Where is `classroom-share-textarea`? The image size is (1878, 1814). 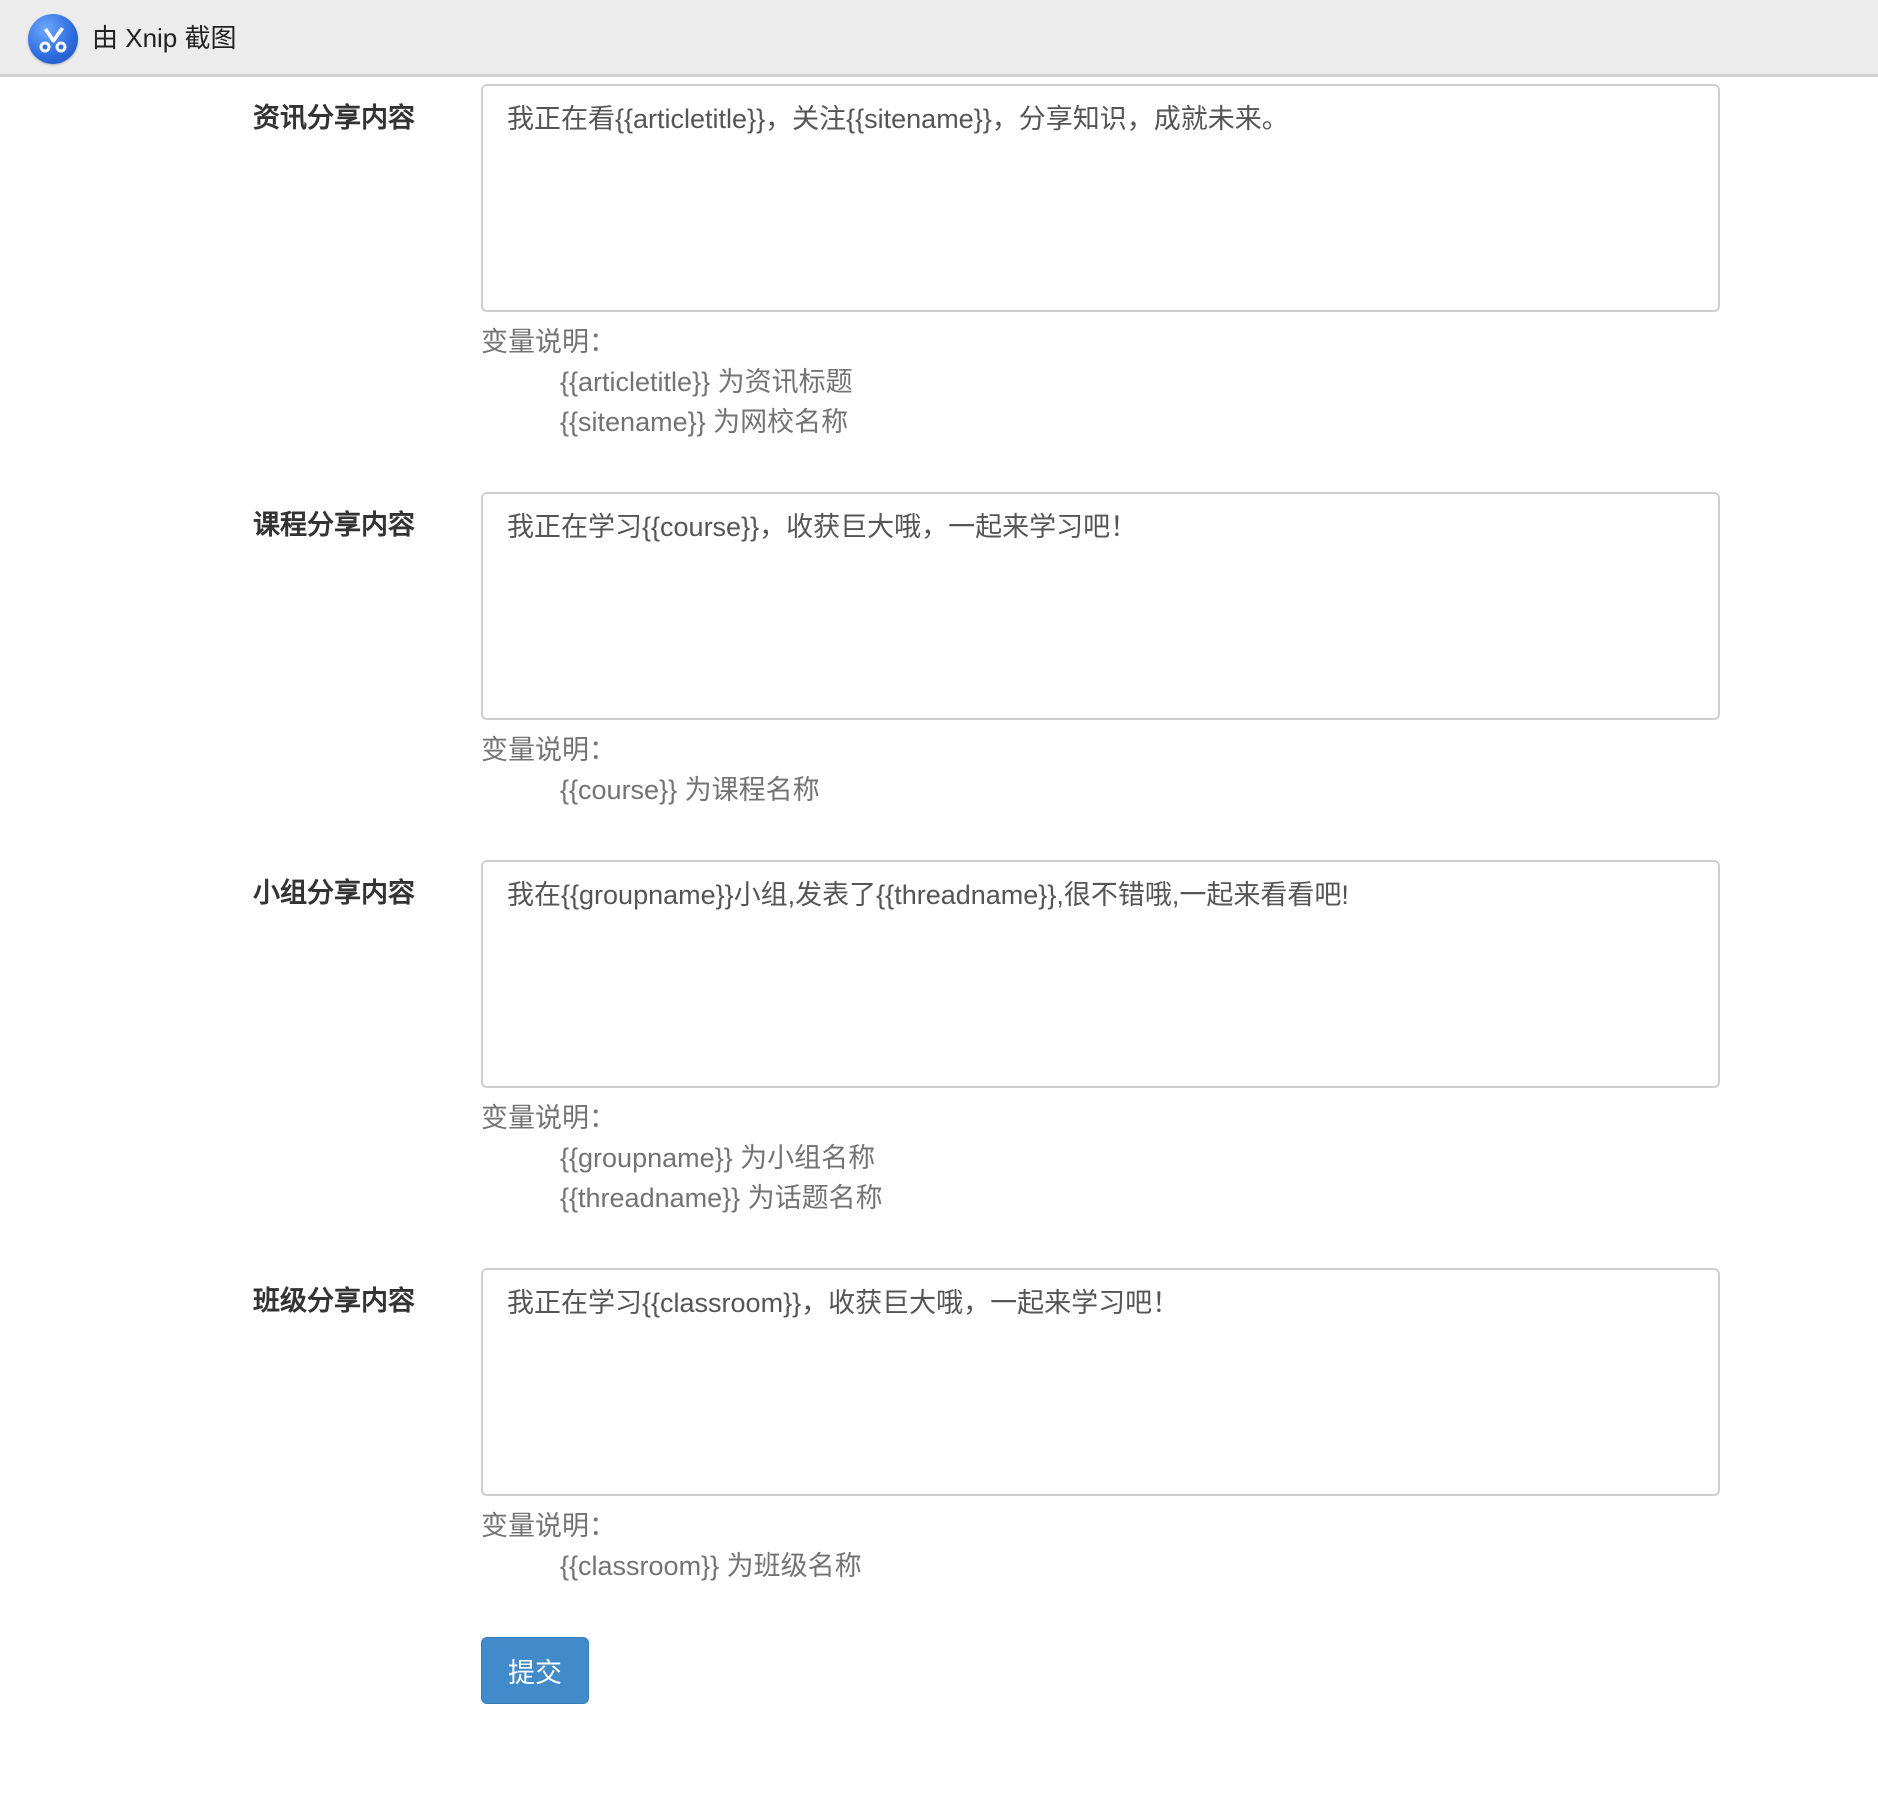 classroom-share-textarea is located at coordinates (1100, 1382).